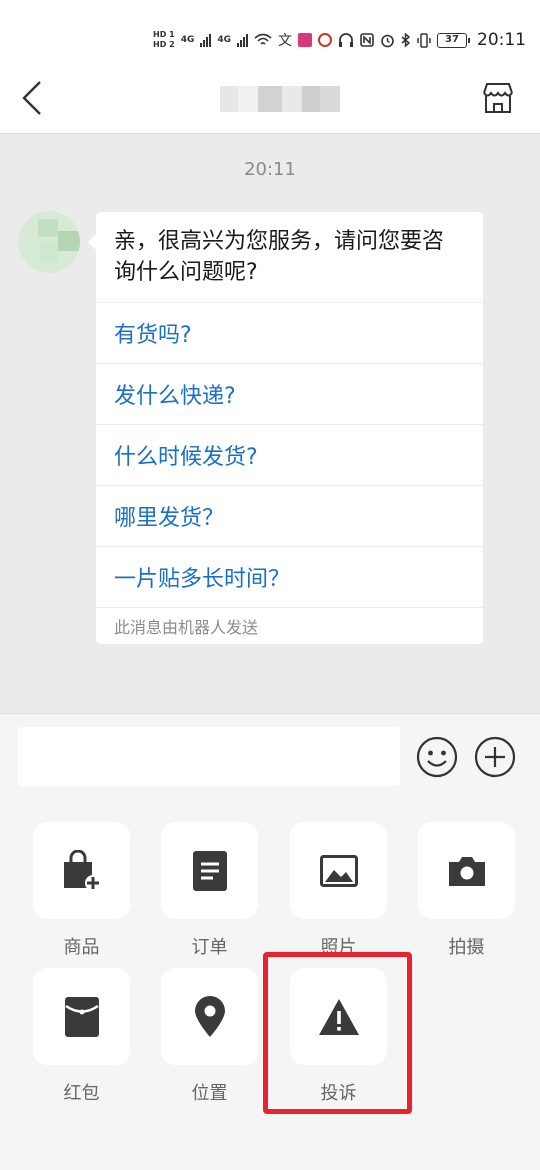  What do you see at coordinates (49, 242) in the screenshot?
I see `avatar` at bounding box center [49, 242].